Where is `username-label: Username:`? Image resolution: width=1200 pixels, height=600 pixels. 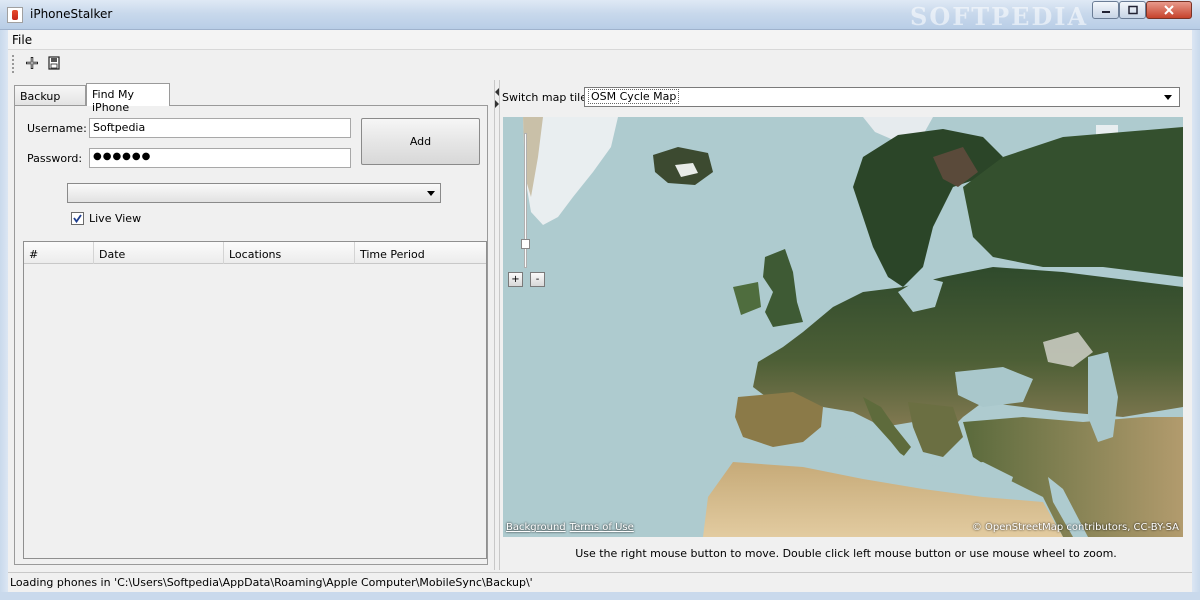
username-label: Username: is located at coordinates (57, 128).